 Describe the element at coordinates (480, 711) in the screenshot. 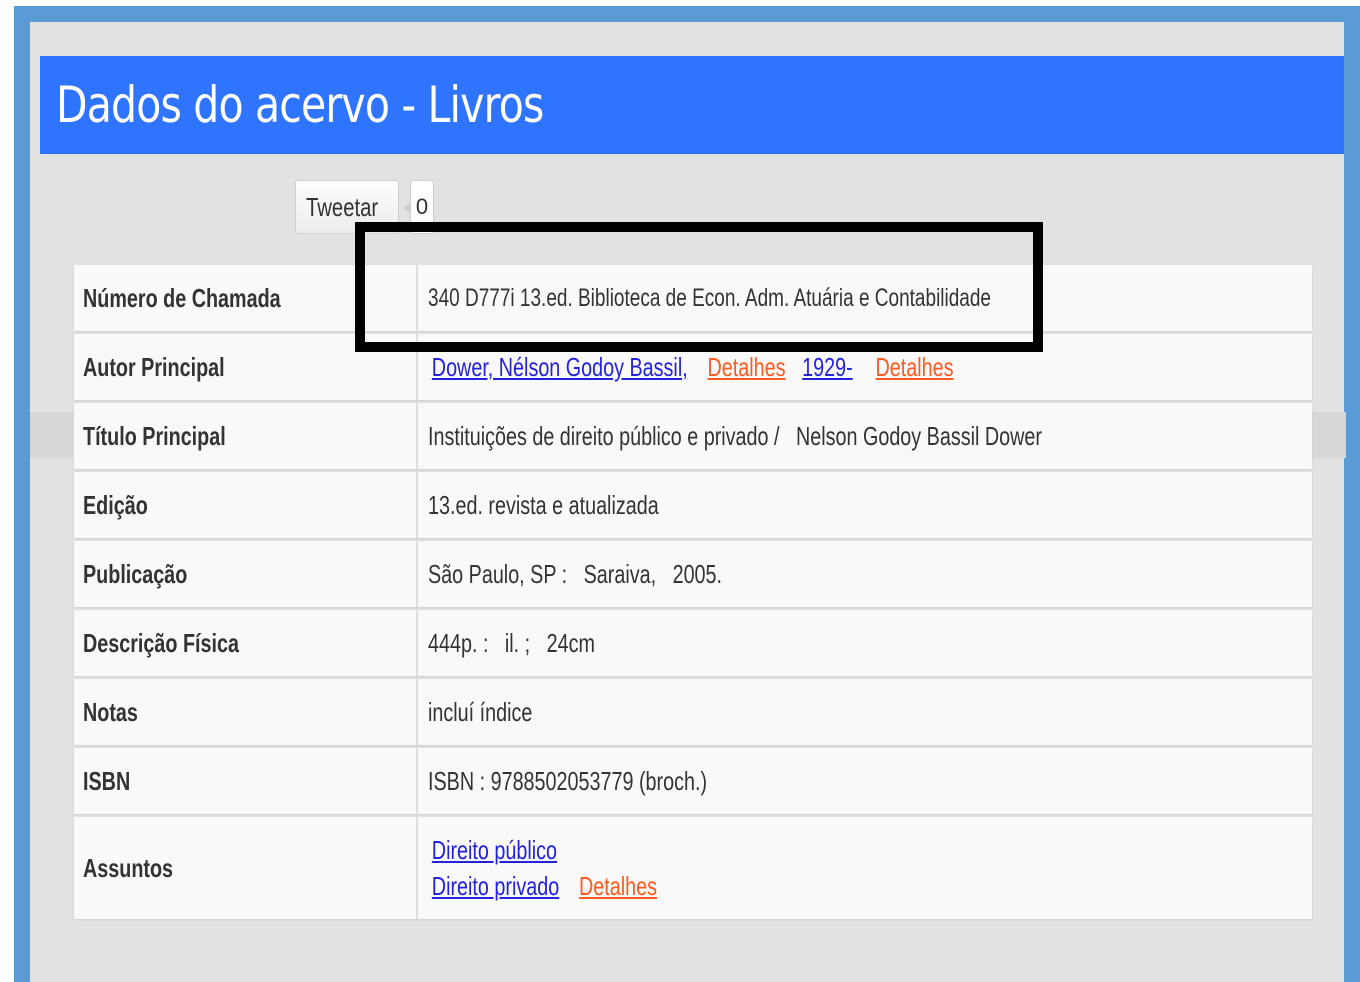

I see `notes-value: incluí índice` at that location.